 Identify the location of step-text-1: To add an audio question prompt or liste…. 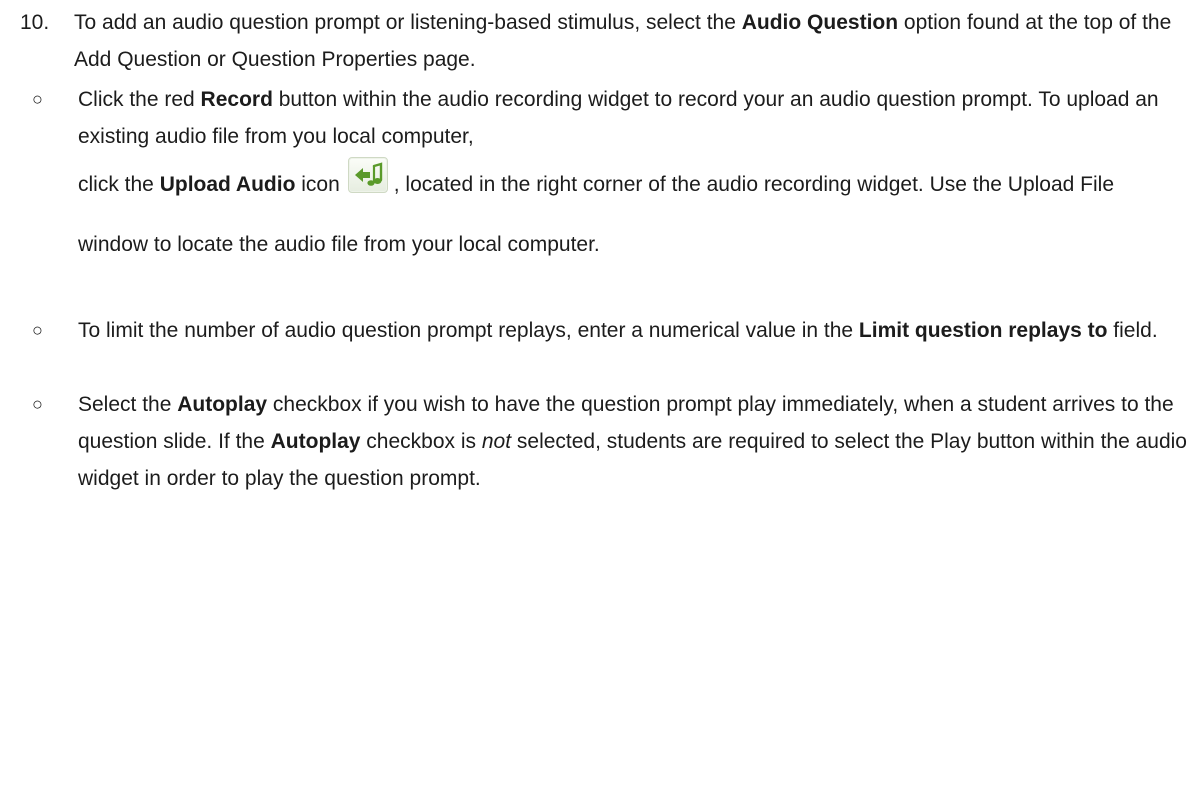
(408, 22).